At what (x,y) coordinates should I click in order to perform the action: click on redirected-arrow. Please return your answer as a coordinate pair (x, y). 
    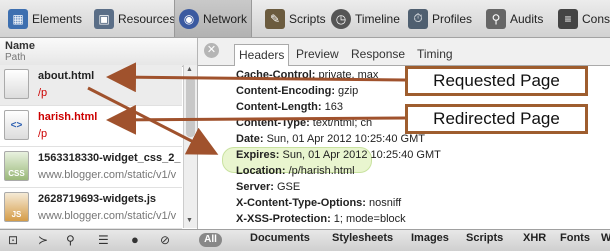
    Looking at the image, I should click on (256, 119).